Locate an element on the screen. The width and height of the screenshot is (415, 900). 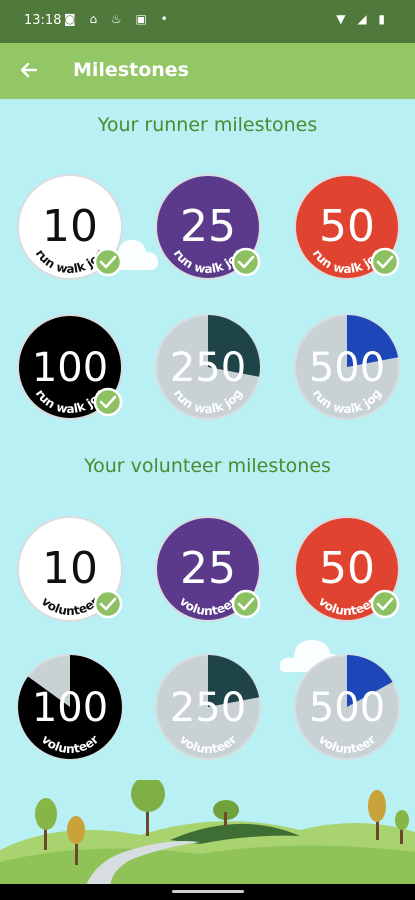
status-bar: 13:18 ◙ ⌂ ♨ ▣ • ▼ ◢ ▮ is located at coordinates (207, 21).